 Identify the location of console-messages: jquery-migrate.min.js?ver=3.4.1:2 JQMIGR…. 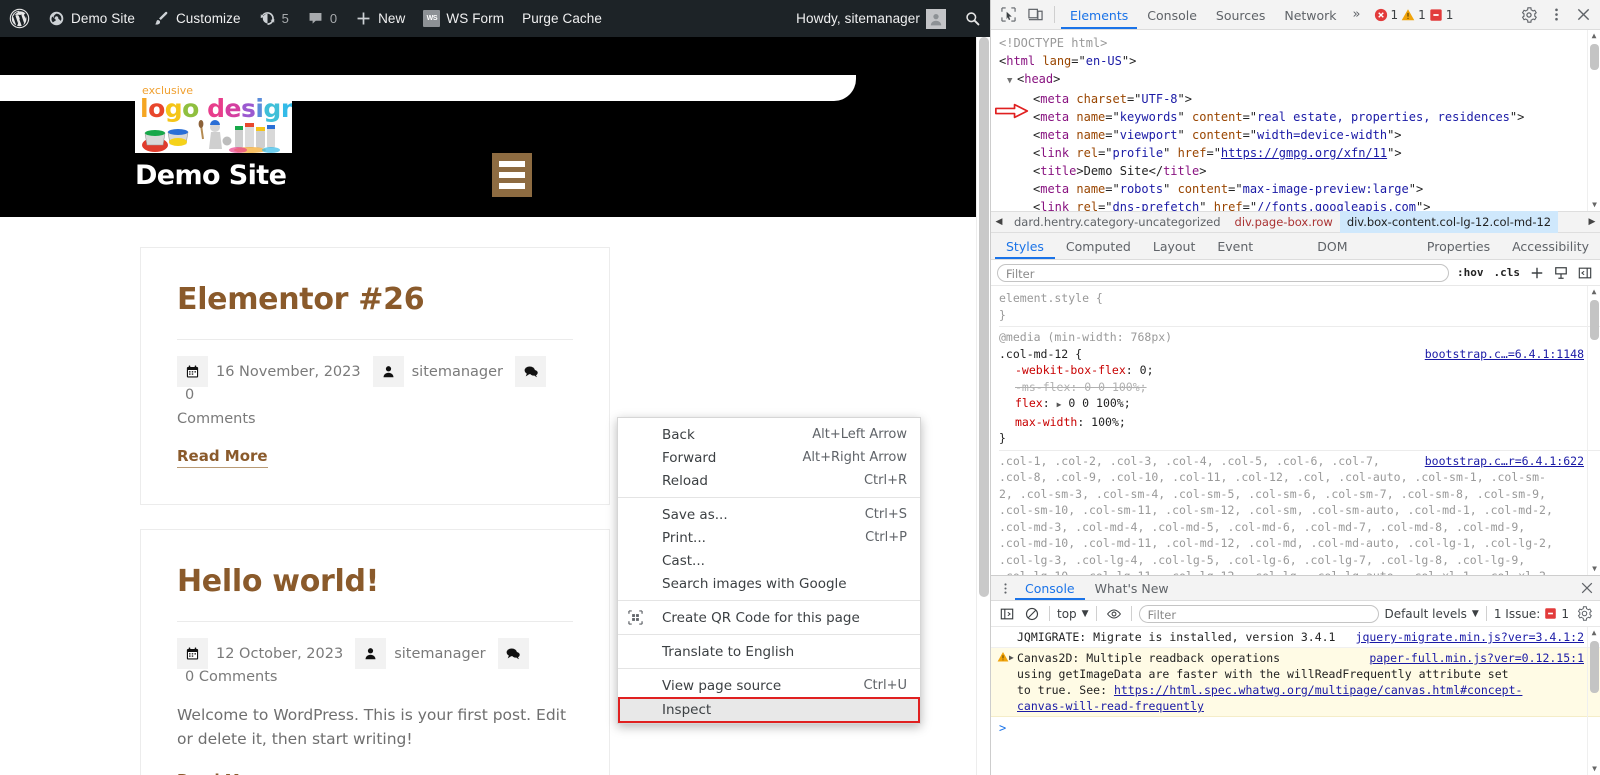
(1295, 701).